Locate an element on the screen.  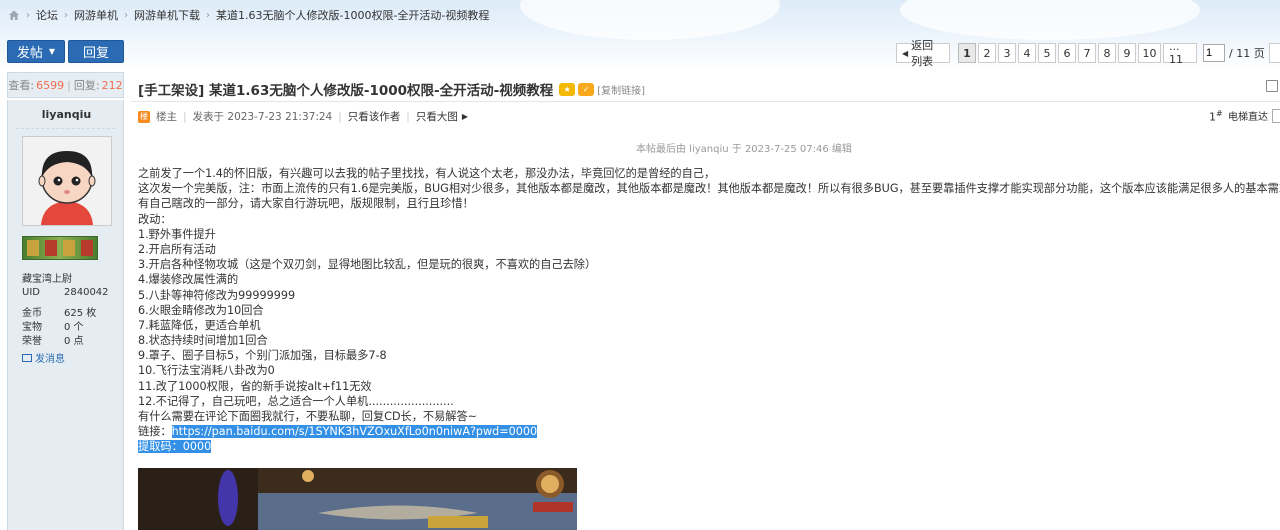
mail-icon is located at coordinates (27, 357).